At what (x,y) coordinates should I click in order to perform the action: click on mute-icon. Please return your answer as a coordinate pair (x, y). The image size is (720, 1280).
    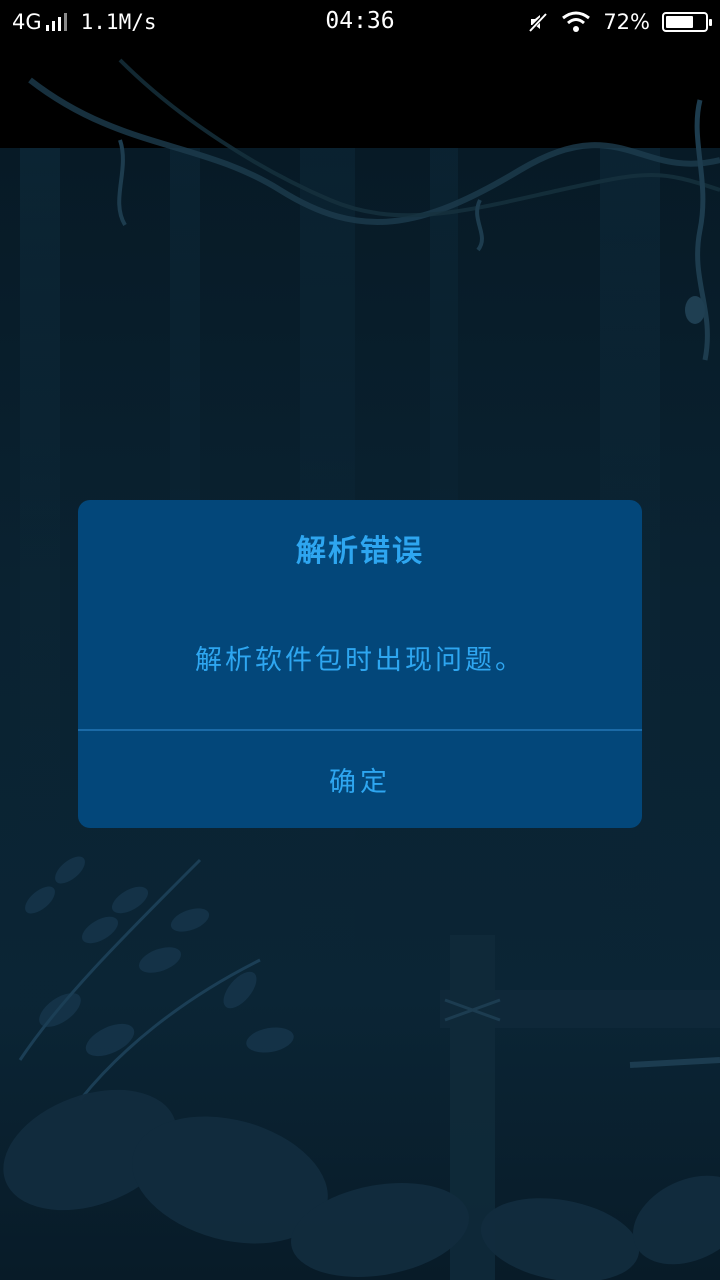
    Looking at the image, I should click on (538, 22).